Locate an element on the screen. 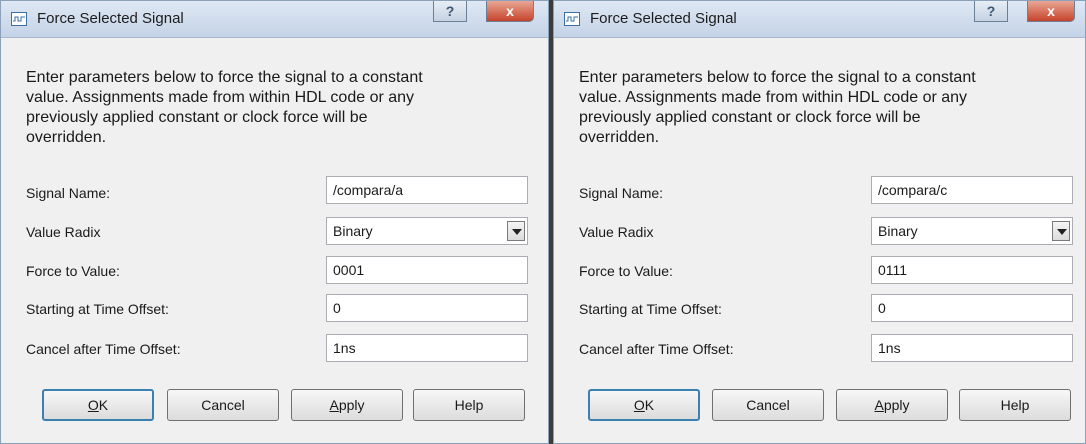 This screenshot has height=444, width=1086. force-value-input: 0111 is located at coordinates (972, 270).